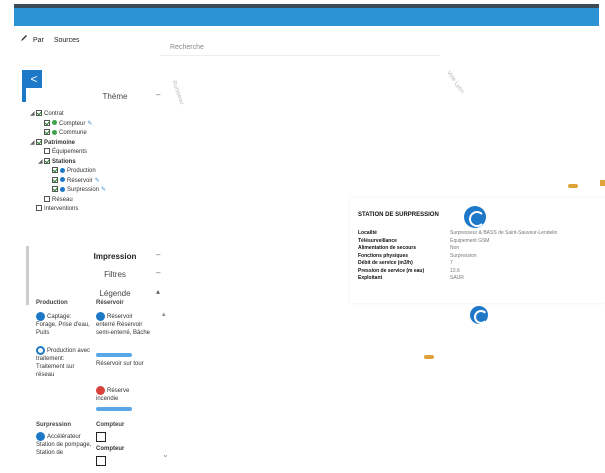 Image resolution: width=605 pixels, height=473 pixels. Describe the element at coordinates (110, 425) in the screenshot. I see `legend-col-head: Compteur` at that location.